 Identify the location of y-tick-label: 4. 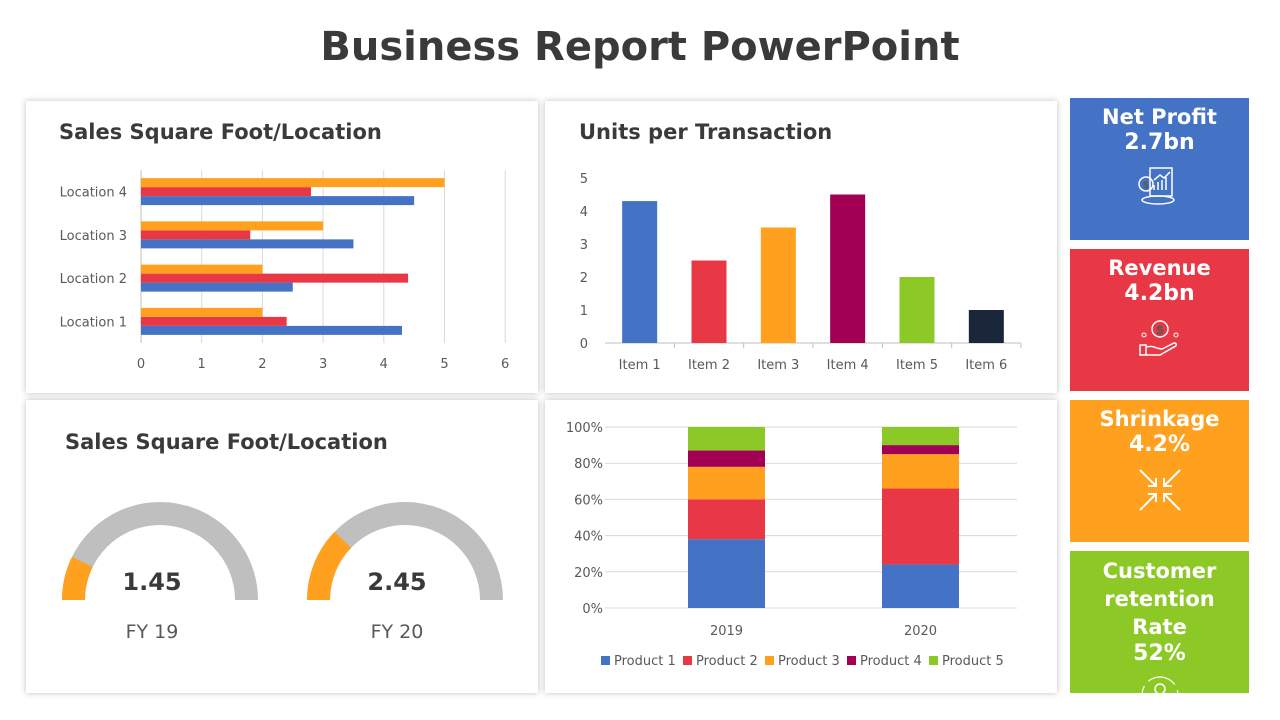
(584, 212).